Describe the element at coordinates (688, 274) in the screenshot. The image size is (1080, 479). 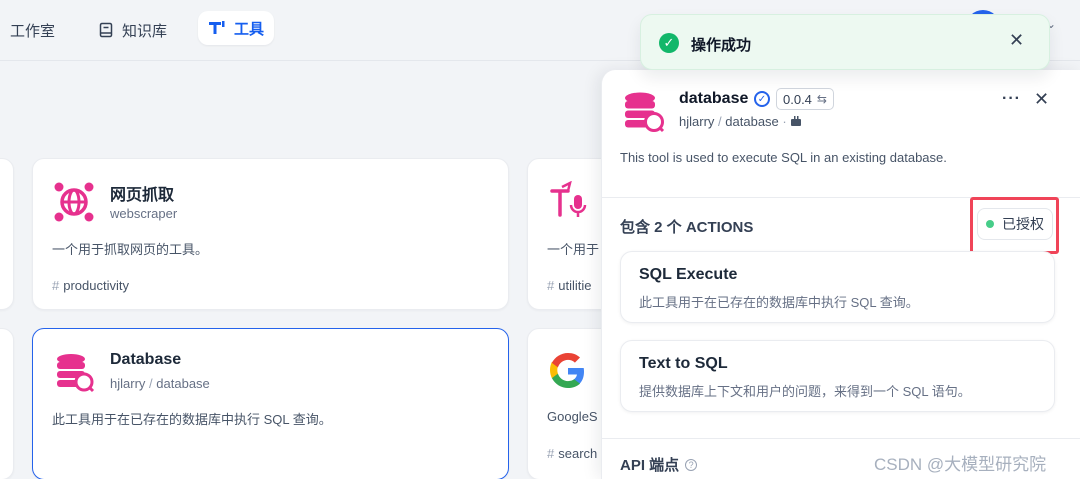
I see `action-title: SQL Execute` at that location.